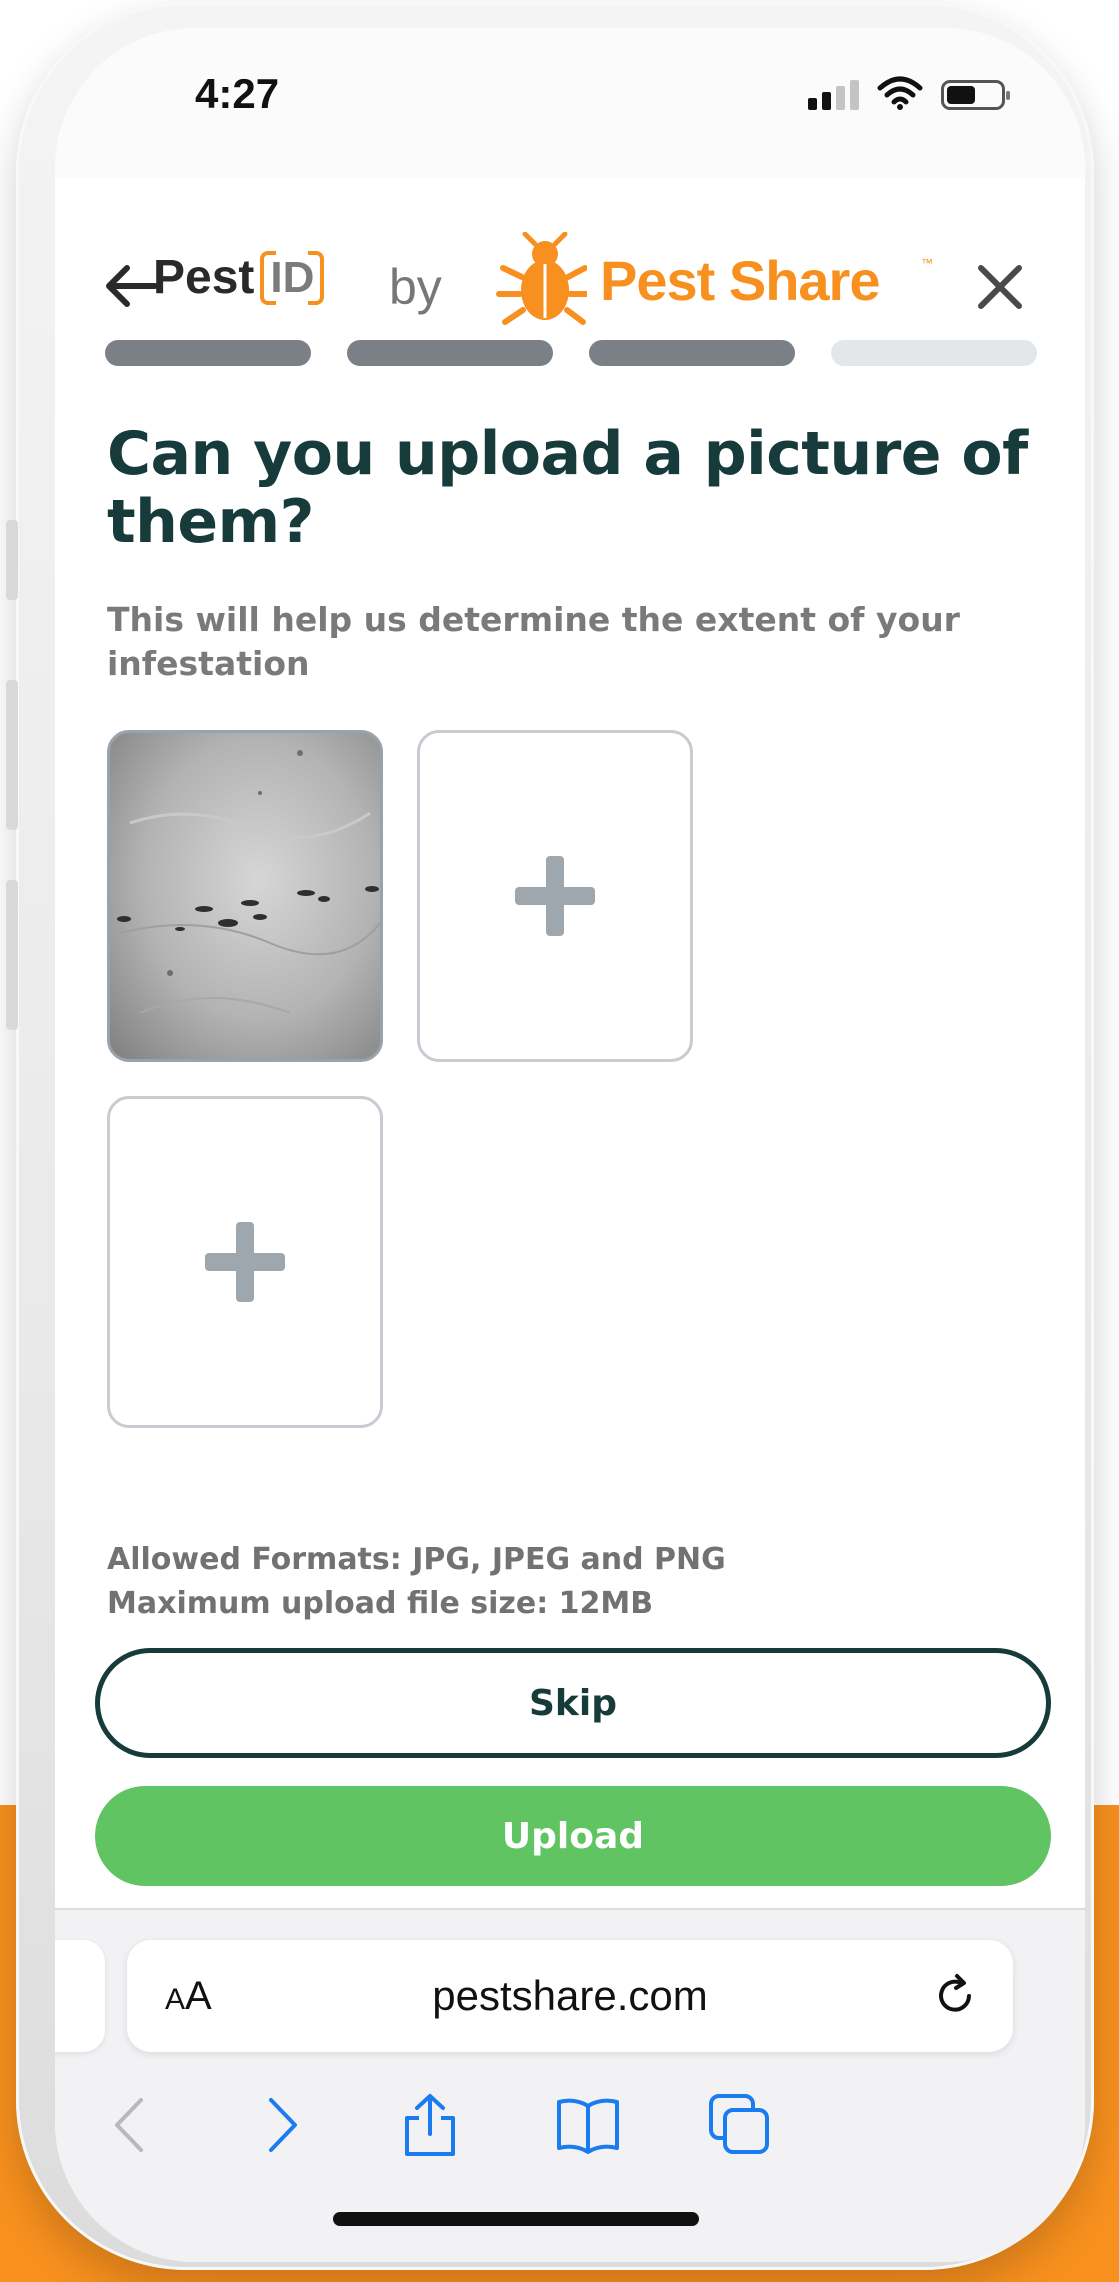 Image resolution: width=1119 pixels, height=2282 pixels. What do you see at coordinates (833, 95) in the screenshot?
I see `cellular-signal-icon` at bounding box center [833, 95].